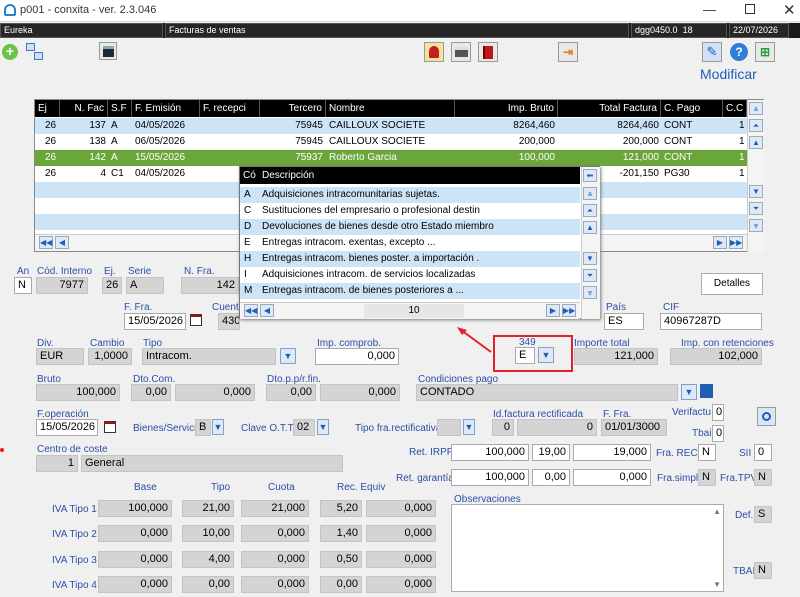 The width and height of the screenshot is (800, 597). I want to click on scroll-top-icon: ⩓, so click(756, 108).